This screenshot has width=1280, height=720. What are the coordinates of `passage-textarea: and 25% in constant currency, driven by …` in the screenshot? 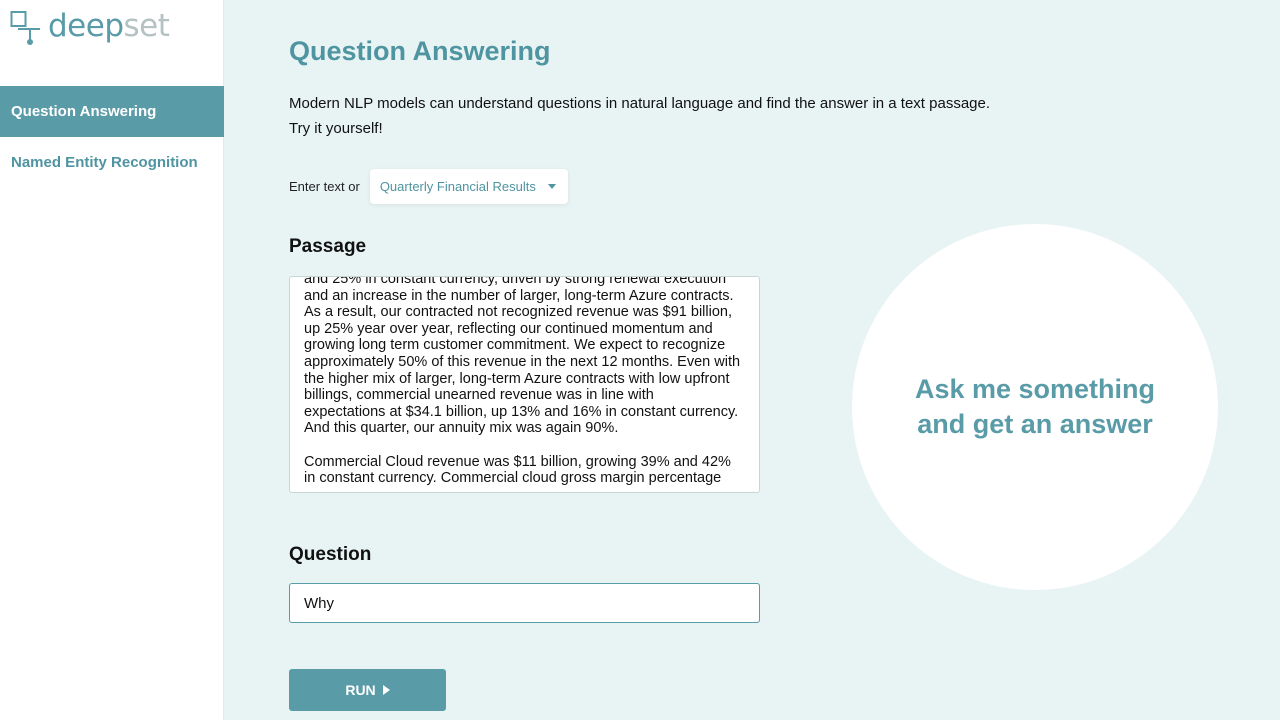 It's located at (524, 384).